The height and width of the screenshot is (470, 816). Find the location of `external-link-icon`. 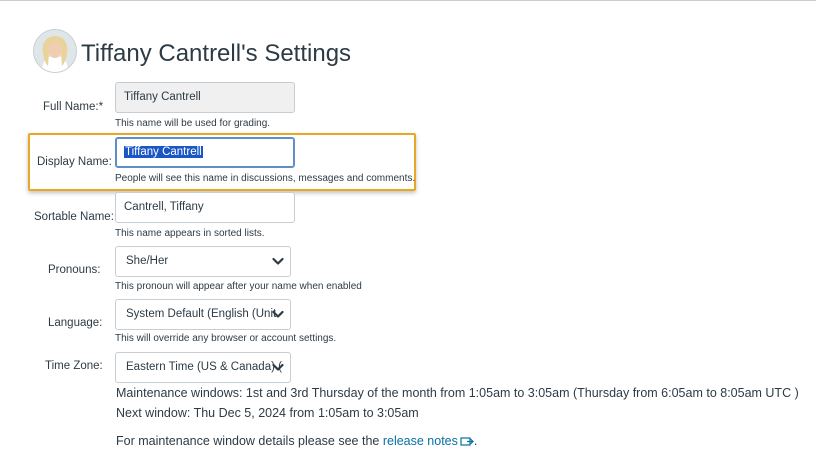

external-link-icon is located at coordinates (467, 441).